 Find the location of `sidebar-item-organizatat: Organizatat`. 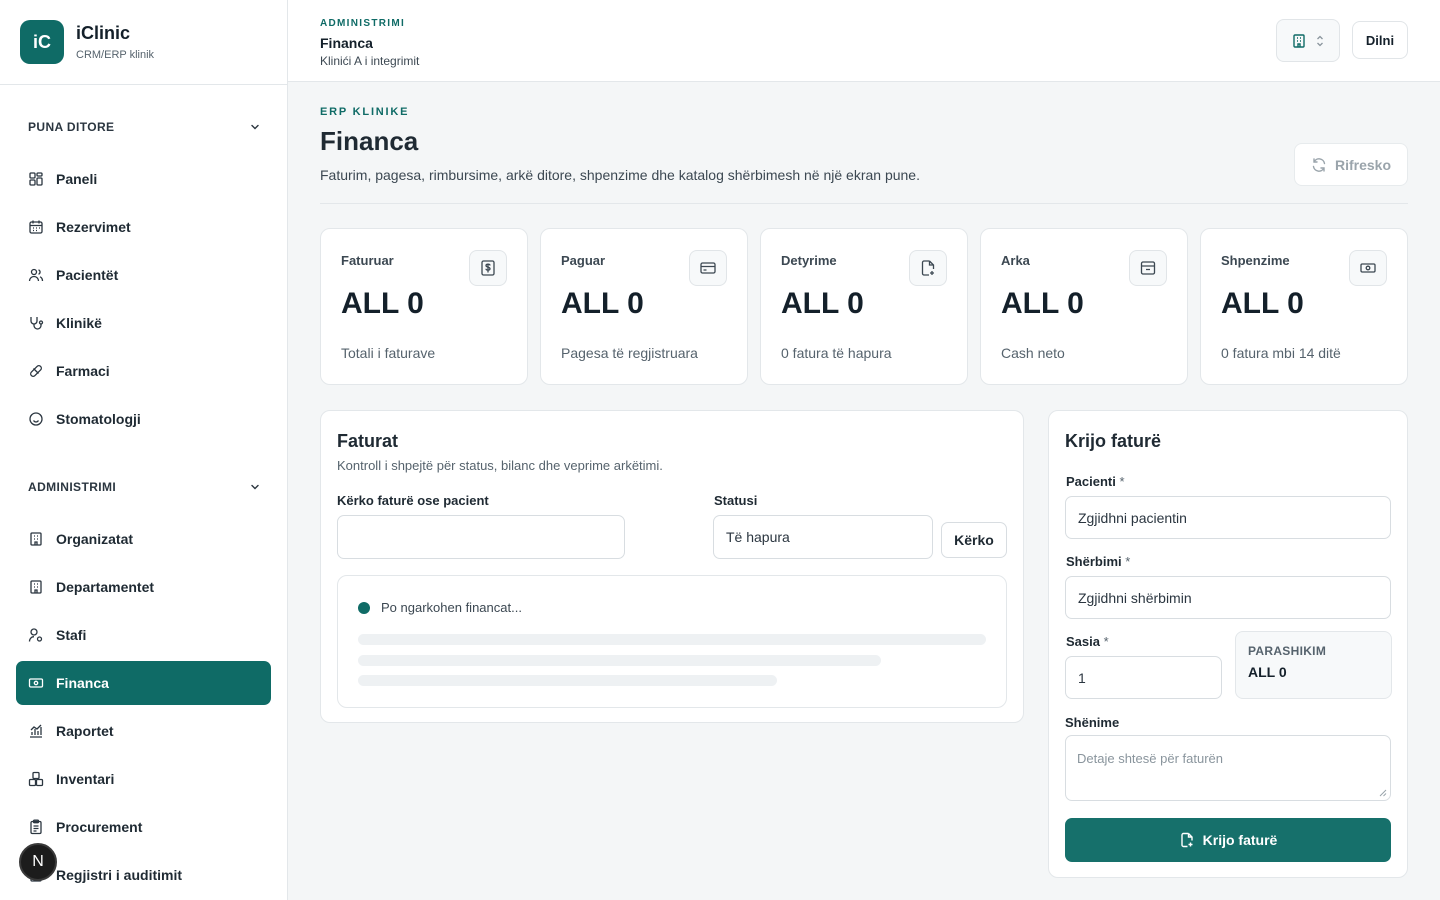

sidebar-item-organizatat: Organizatat is located at coordinates (143, 539).